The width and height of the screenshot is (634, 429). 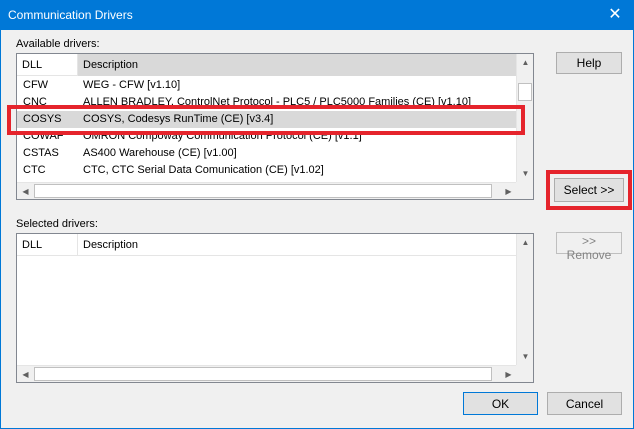 I want to click on remove-button: >> Remove, so click(x=589, y=247).